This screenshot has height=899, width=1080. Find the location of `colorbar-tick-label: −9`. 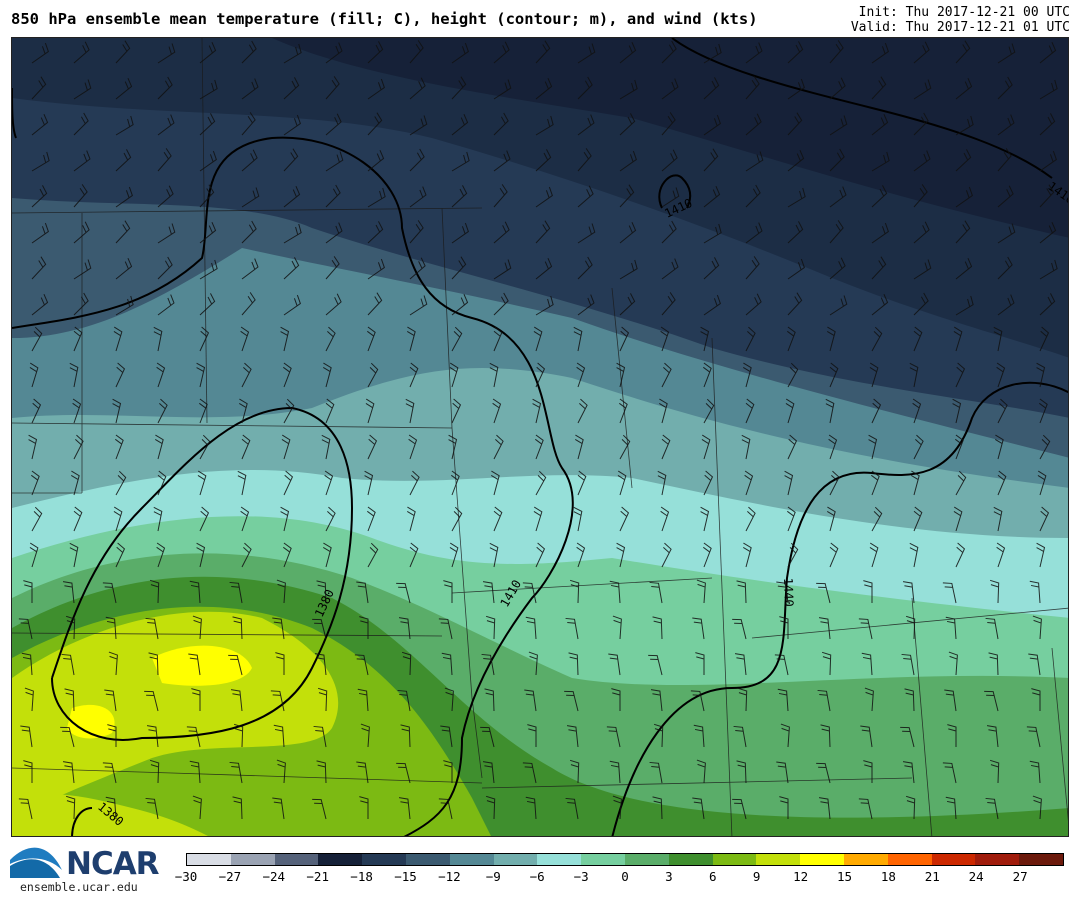

colorbar-tick-label: −9 is located at coordinates (493, 876).